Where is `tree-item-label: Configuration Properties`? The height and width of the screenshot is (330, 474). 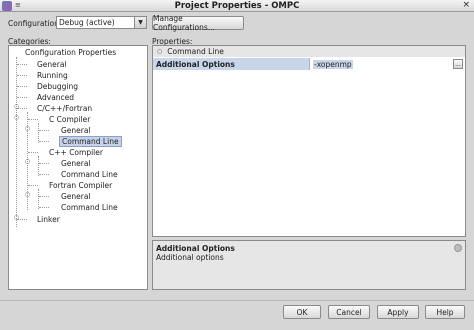
tree-item-label: Configuration Properties is located at coordinates (71, 52).